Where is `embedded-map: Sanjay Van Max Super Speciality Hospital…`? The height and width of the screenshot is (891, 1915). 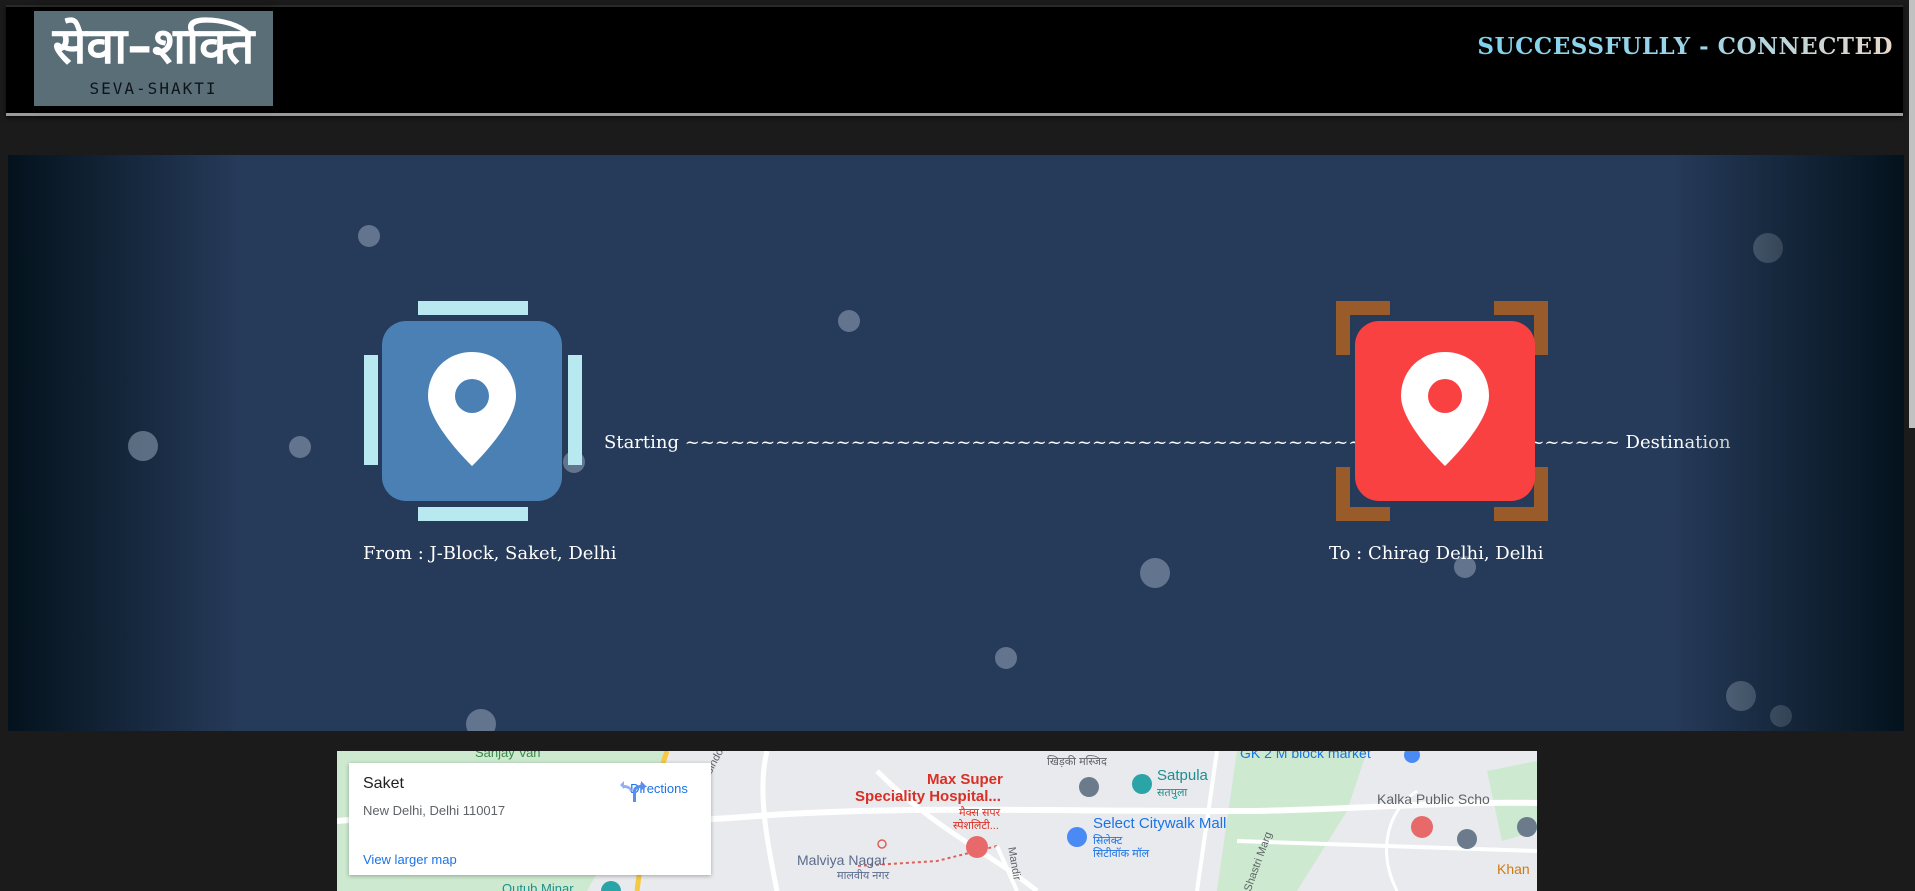 embedded-map: Sanjay Van Max Super Speciality Hospital… is located at coordinates (937, 821).